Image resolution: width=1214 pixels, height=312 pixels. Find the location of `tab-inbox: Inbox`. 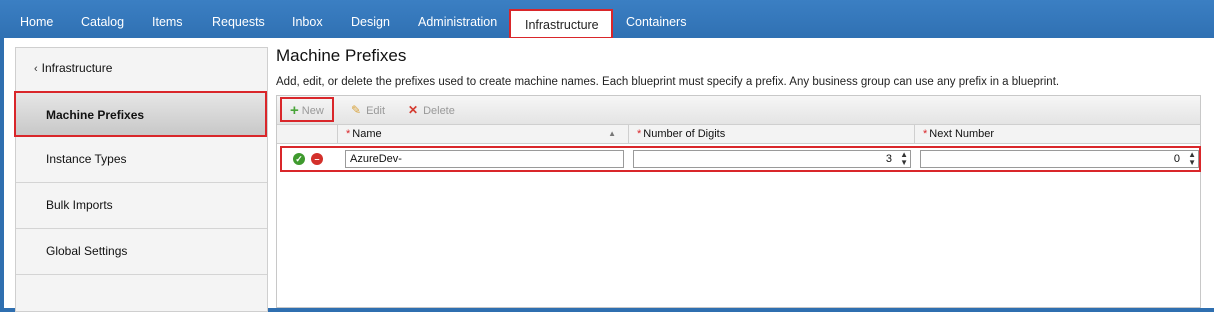

tab-inbox: Inbox is located at coordinates (307, 20).